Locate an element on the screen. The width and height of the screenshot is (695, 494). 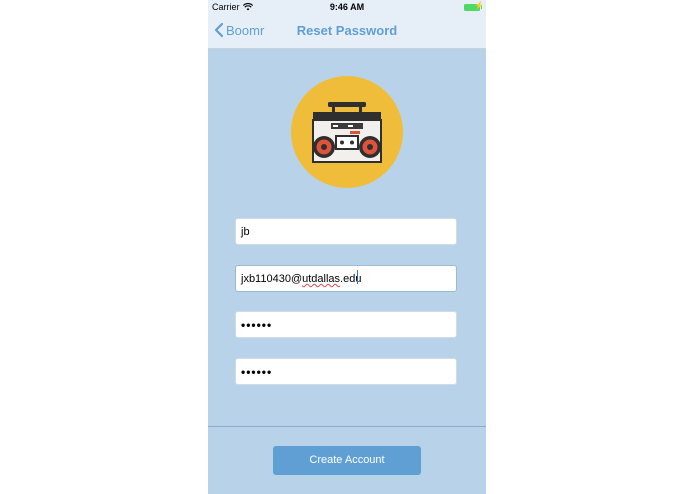
email-value: jxb110430@utdallas.edu is located at coordinates (301, 279).